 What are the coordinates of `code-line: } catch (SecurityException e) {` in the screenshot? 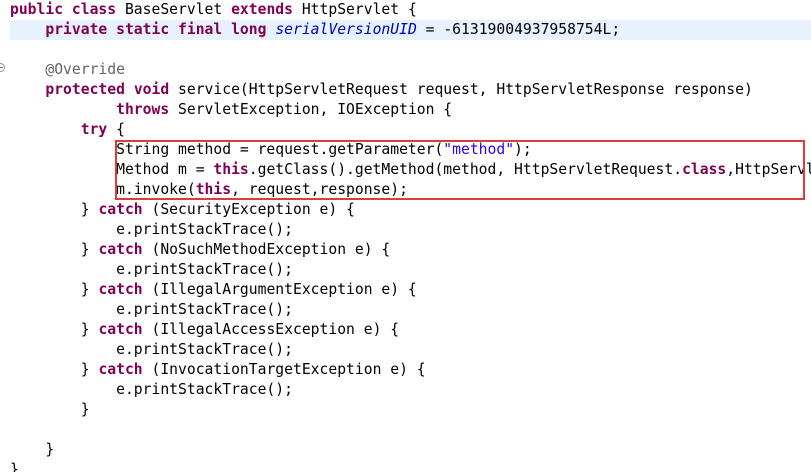 It's located at (410, 210).